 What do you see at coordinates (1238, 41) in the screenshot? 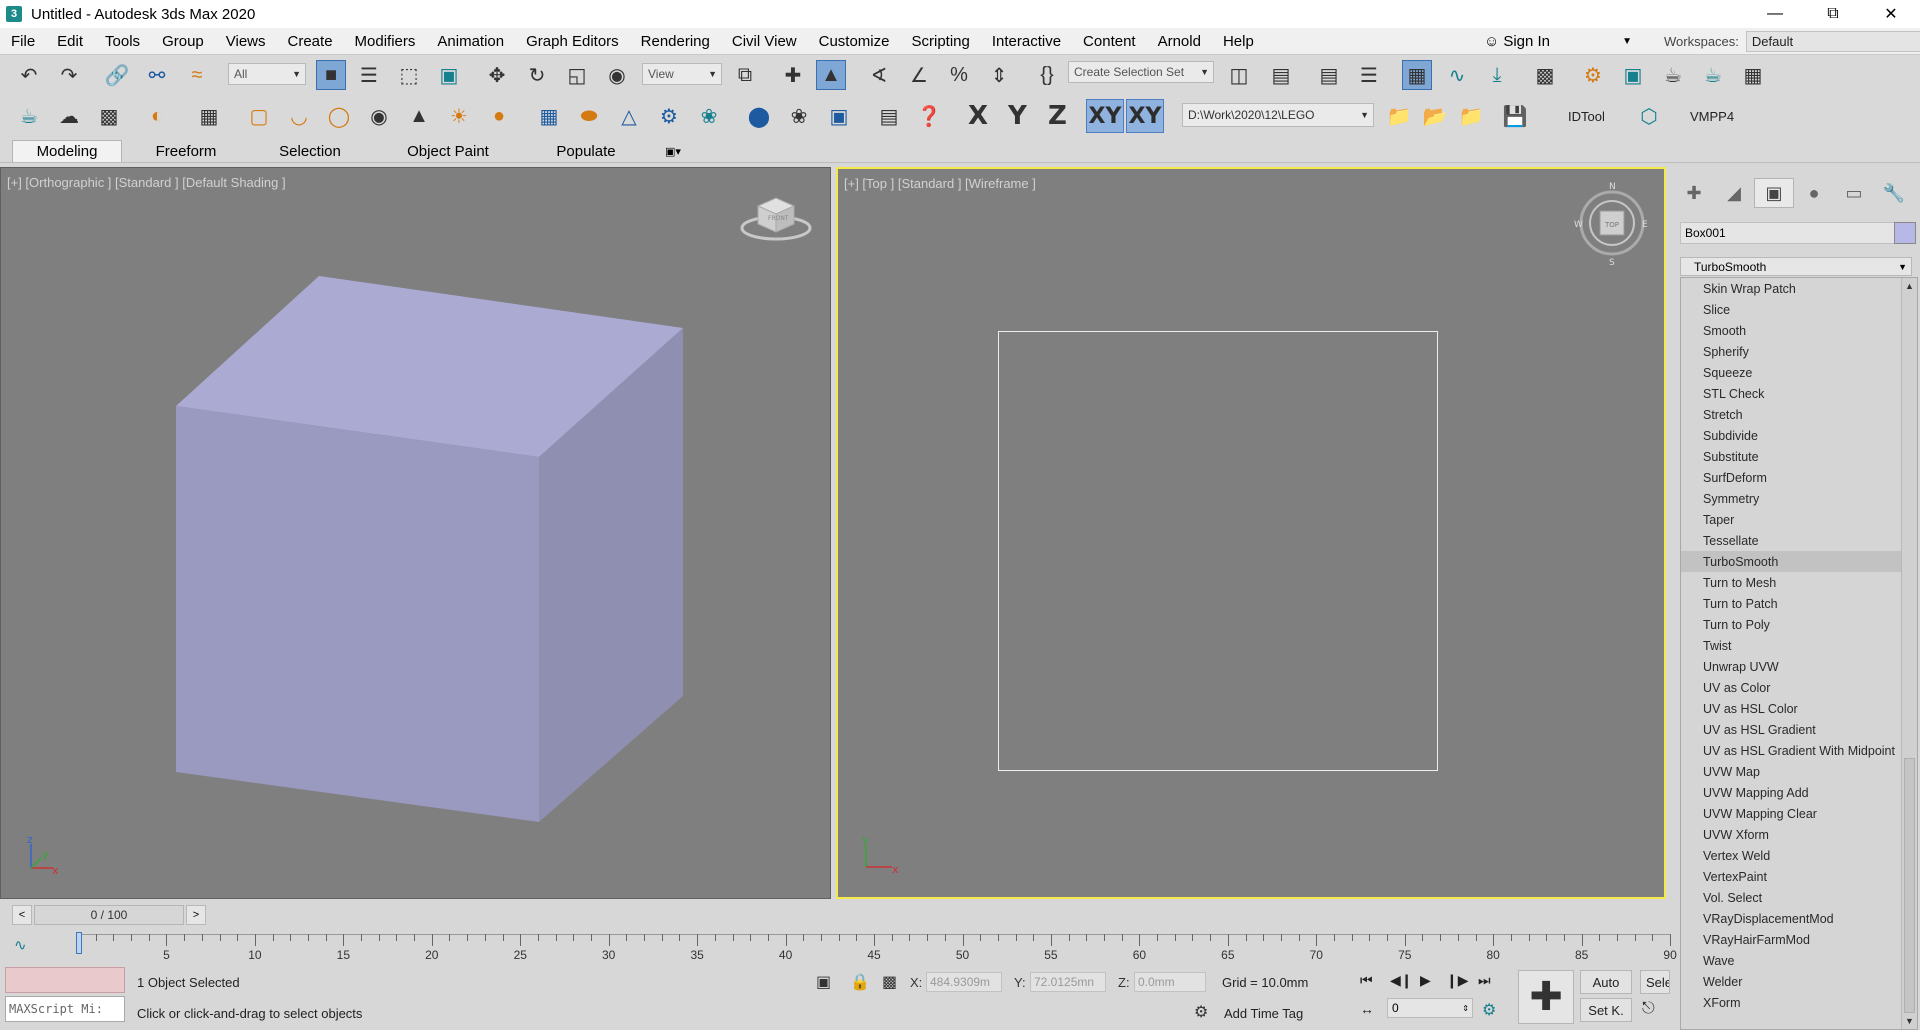
I see `menu-help: Help` at bounding box center [1238, 41].